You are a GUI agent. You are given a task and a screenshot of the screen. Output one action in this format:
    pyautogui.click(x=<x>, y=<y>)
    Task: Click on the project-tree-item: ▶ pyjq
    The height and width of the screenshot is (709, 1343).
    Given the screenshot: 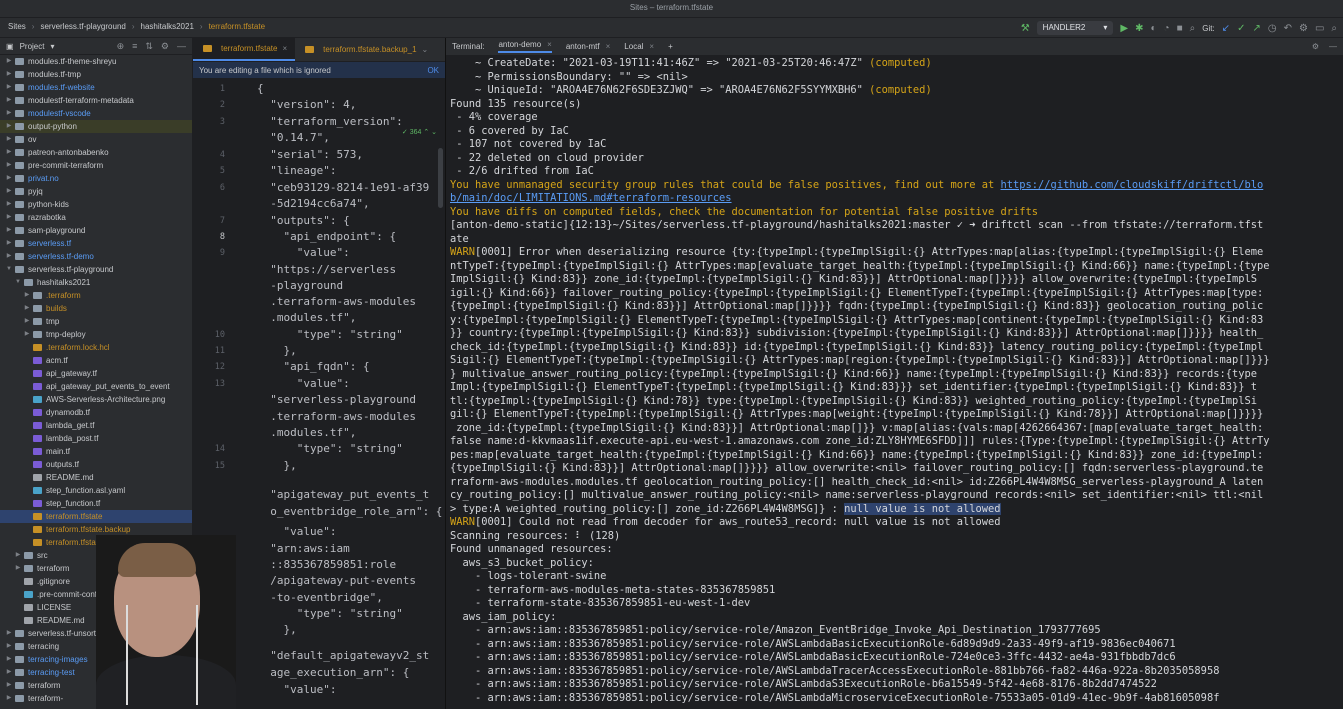 What is the action you would take?
    pyautogui.click(x=96, y=191)
    